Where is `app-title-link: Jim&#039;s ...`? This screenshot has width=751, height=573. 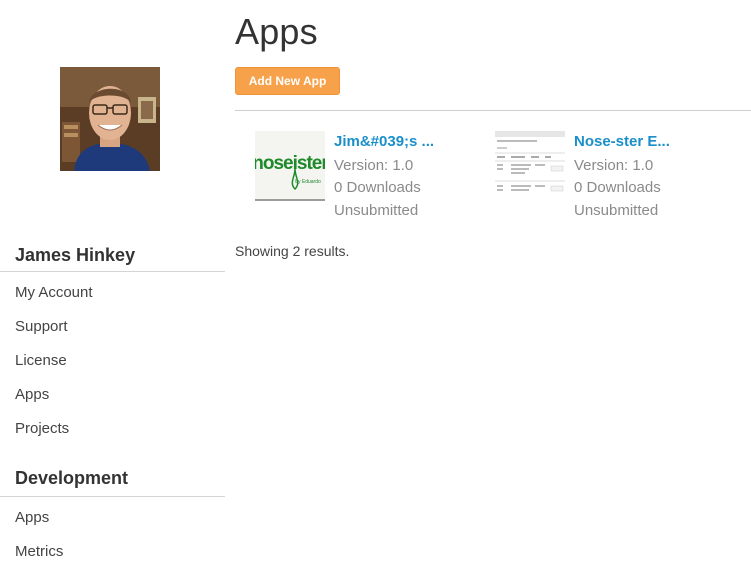 app-title-link: Jim&#039;s ... is located at coordinates (384, 141).